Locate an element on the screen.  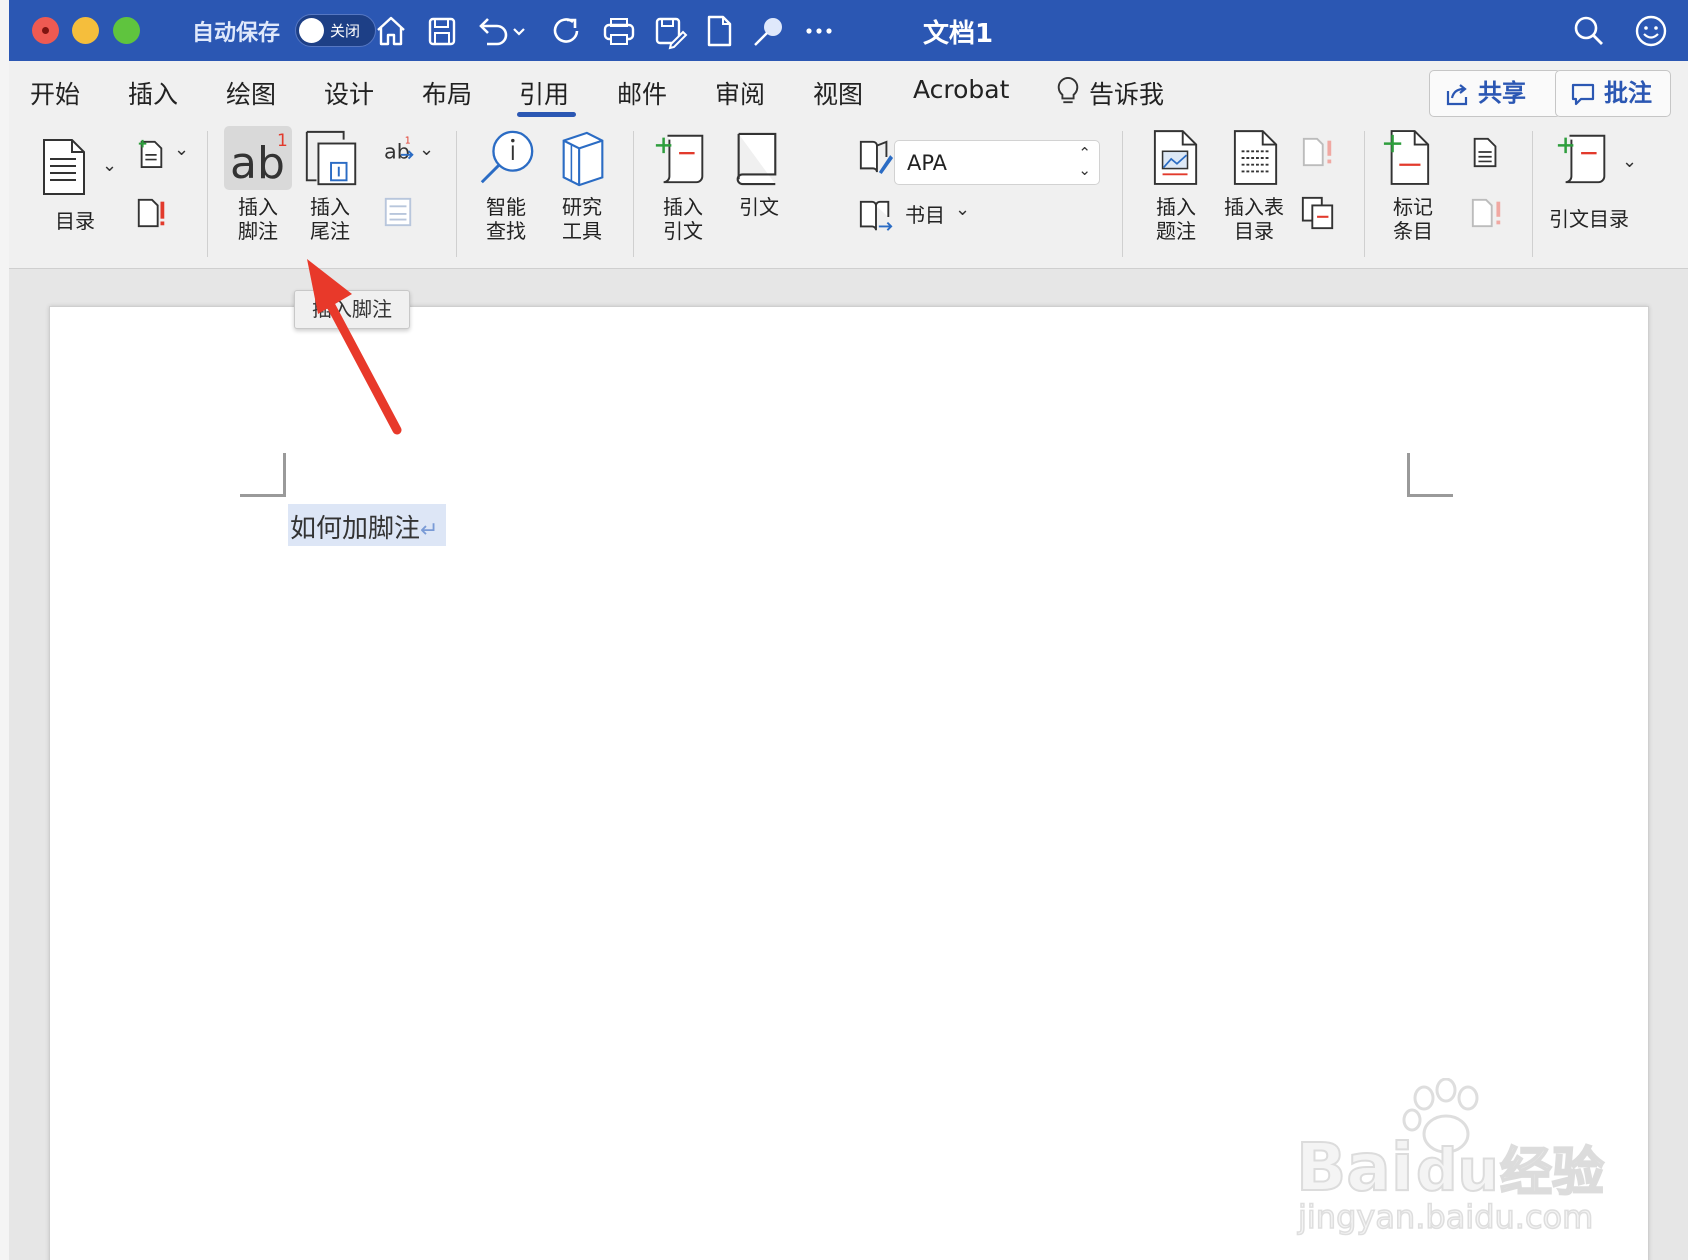
tab-draw: 绘图 is located at coordinates (251, 93).